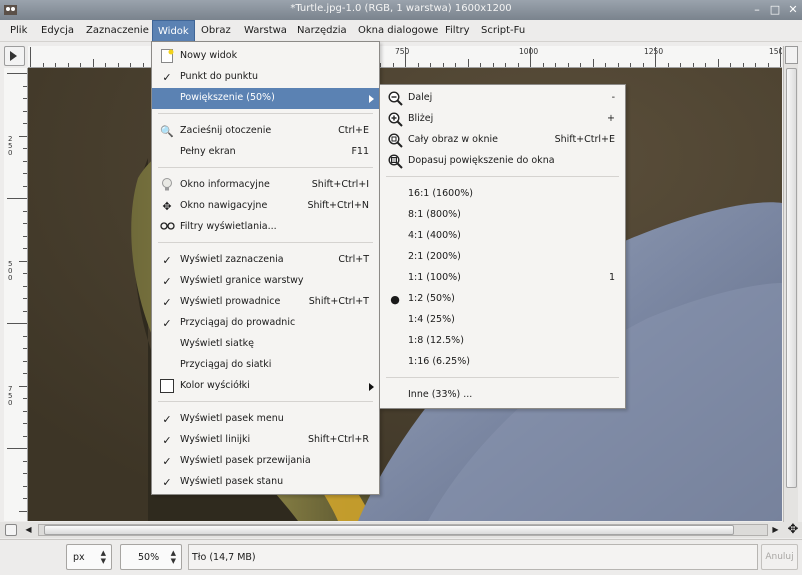  I want to click on cancel-button: Anuluj, so click(779, 557).